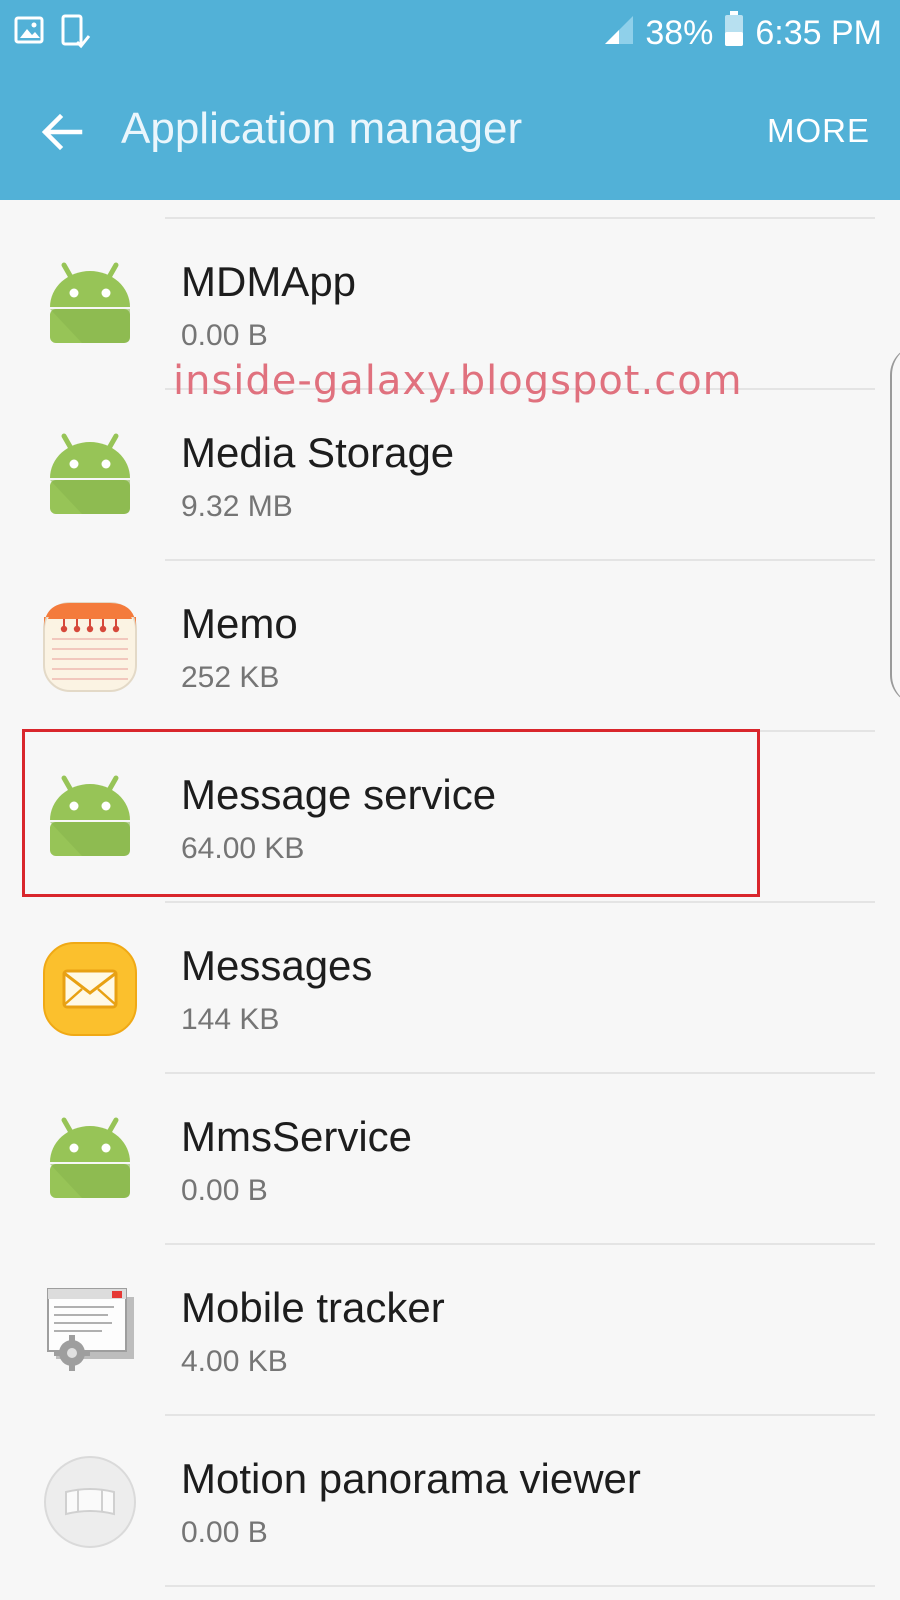 Image resolution: width=900 pixels, height=1600 pixels. What do you see at coordinates (895, 525) in the screenshot?
I see `edge-panel-handle` at bounding box center [895, 525].